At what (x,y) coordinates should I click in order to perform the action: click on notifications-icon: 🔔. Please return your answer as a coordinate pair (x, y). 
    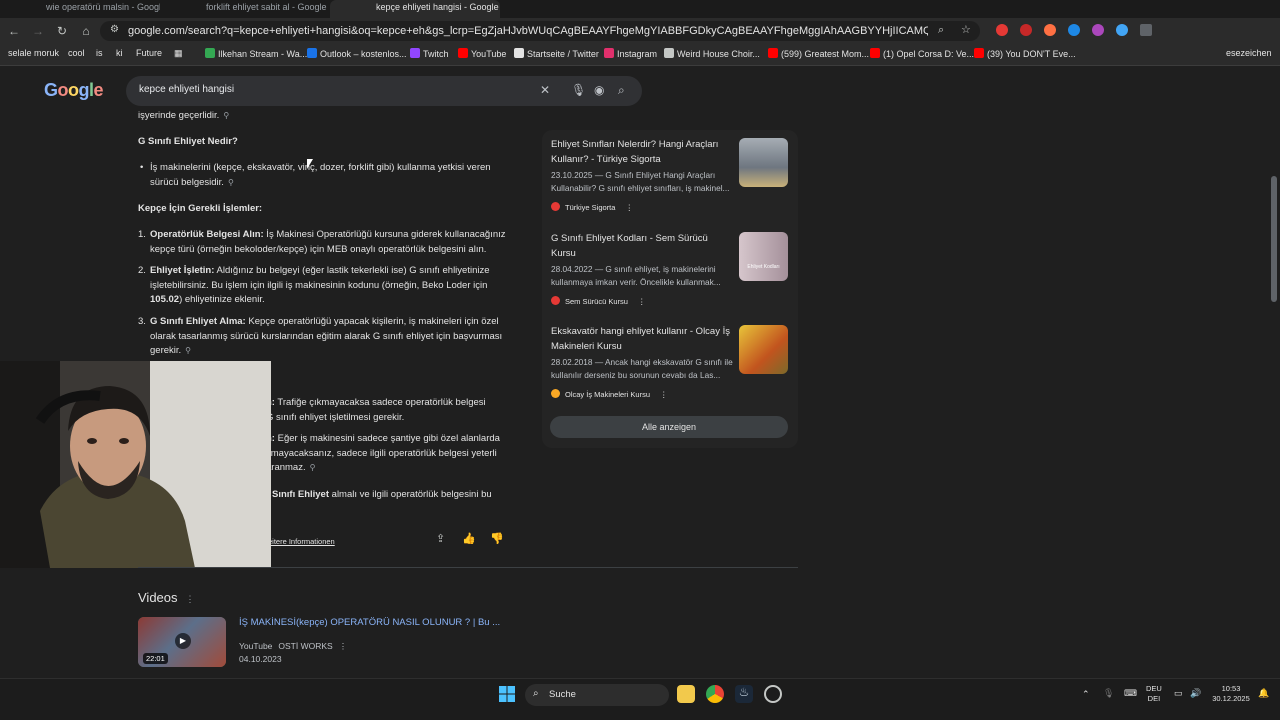
    Looking at the image, I should click on (1263, 693).